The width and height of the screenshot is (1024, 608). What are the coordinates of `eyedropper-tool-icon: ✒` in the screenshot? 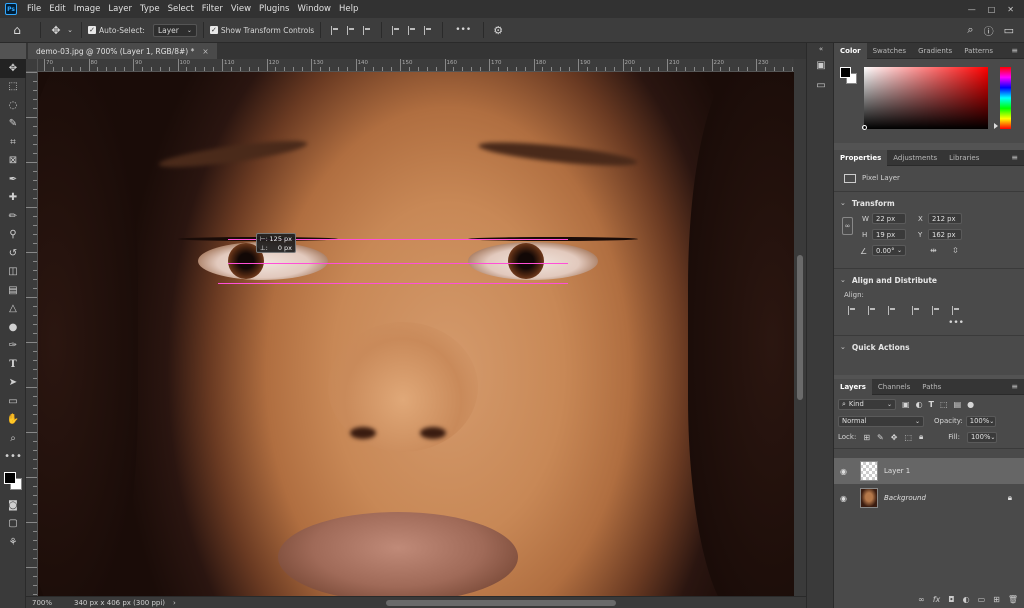 It's located at (13, 179).